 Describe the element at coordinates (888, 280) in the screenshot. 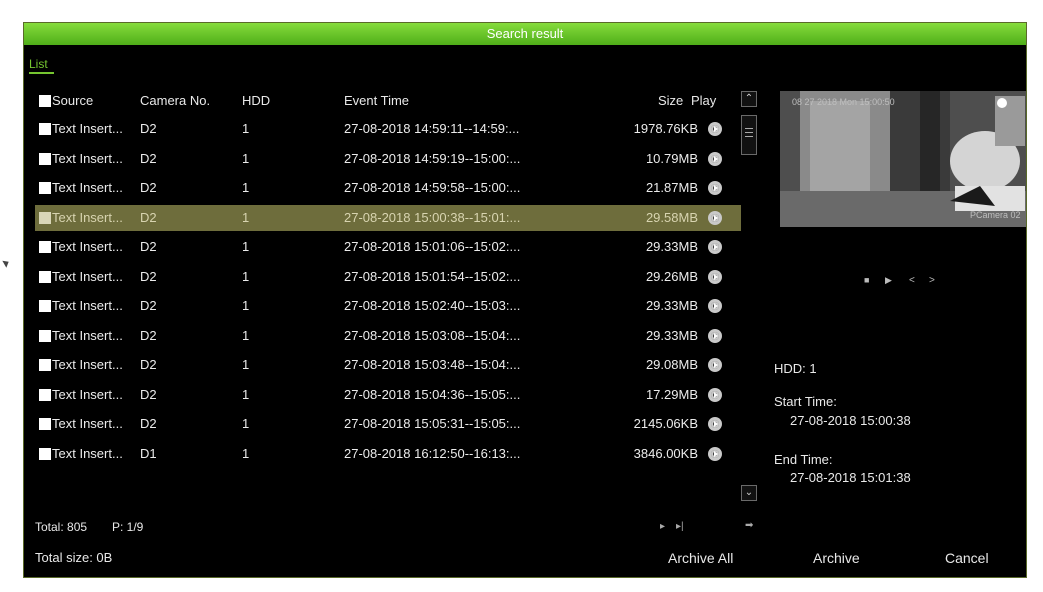

I see `preview-play-button: ▶` at that location.